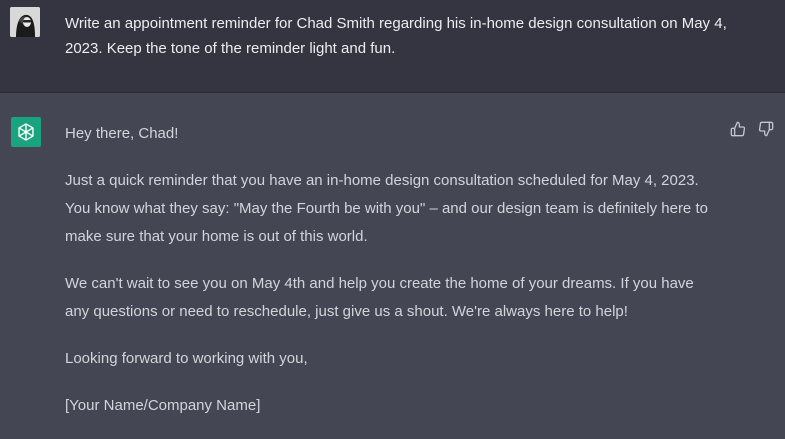  What do you see at coordinates (752, 129) in the screenshot?
I see `feedback-buttons` at bounding box center [752, 129].